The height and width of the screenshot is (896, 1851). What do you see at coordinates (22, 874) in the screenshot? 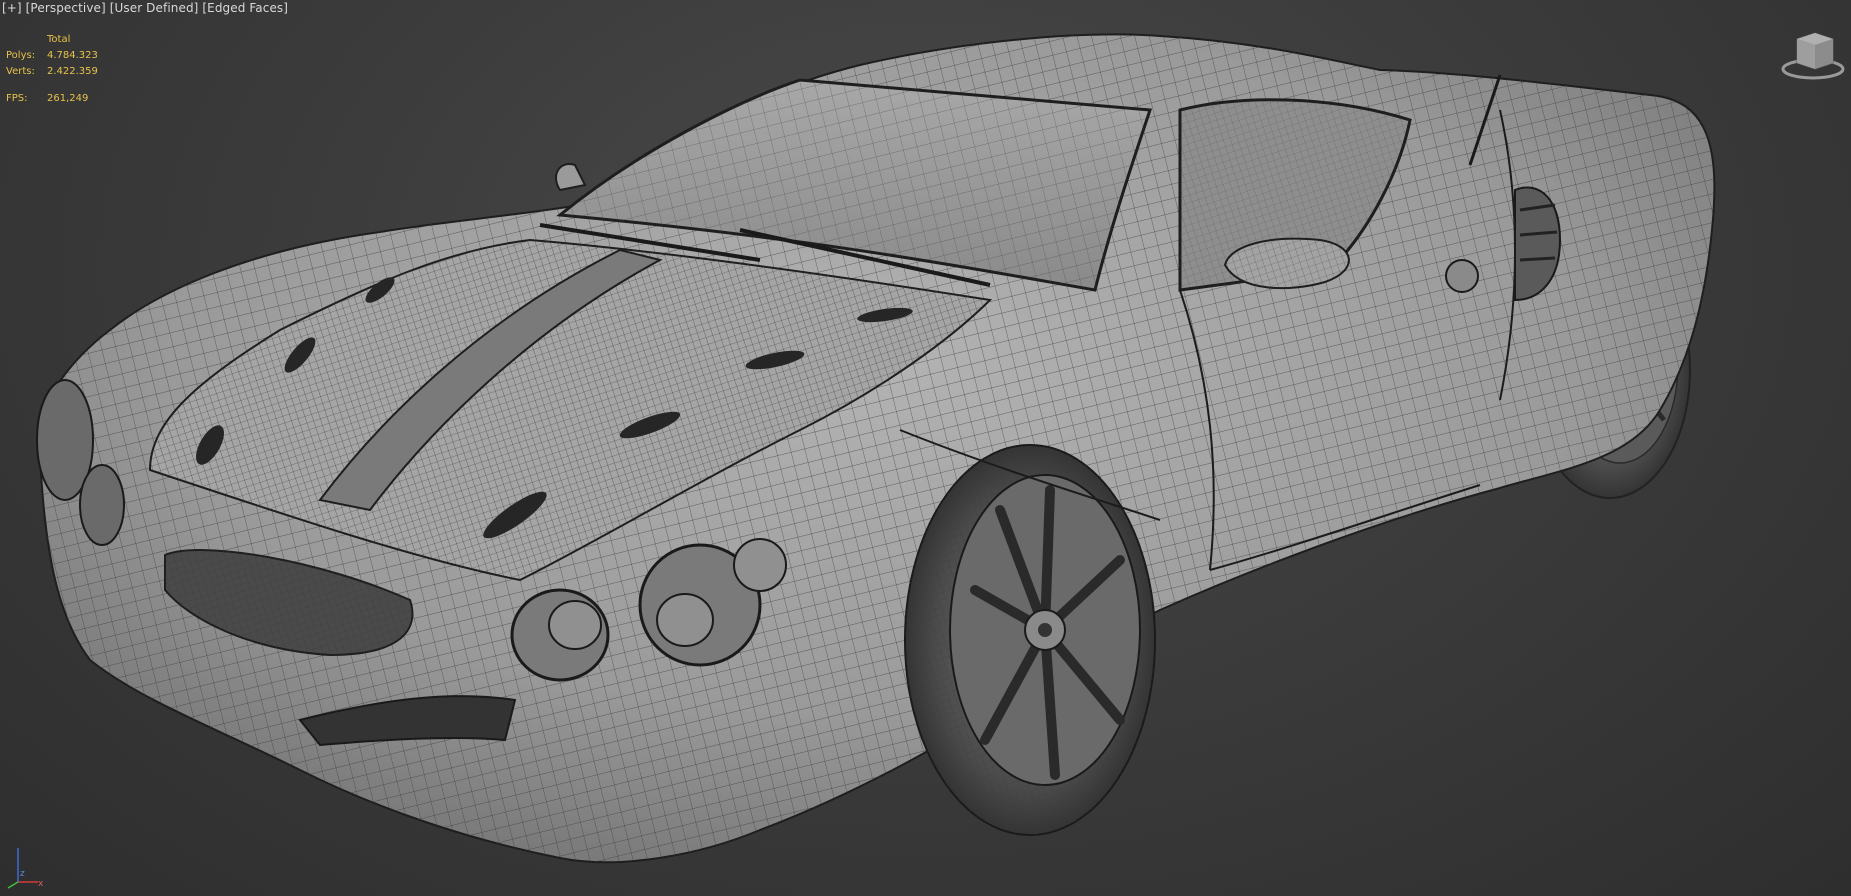
I see `svg-text: z` at bounding box center [22, 874].